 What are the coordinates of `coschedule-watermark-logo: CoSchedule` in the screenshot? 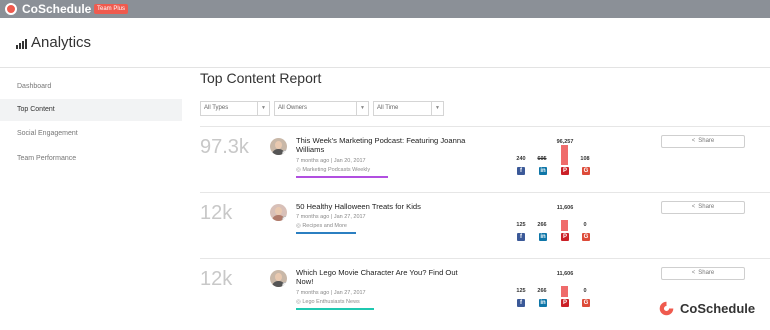 It's located at (713, 310).